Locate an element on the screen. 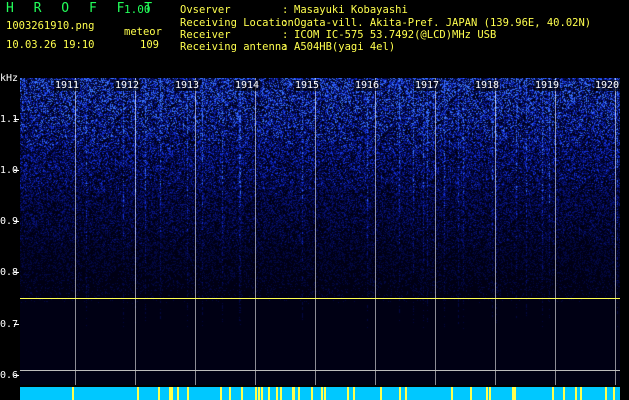 The height and width of the screenshot is (400, 629). mode-label: meteor is located at coordinates (143, 32).